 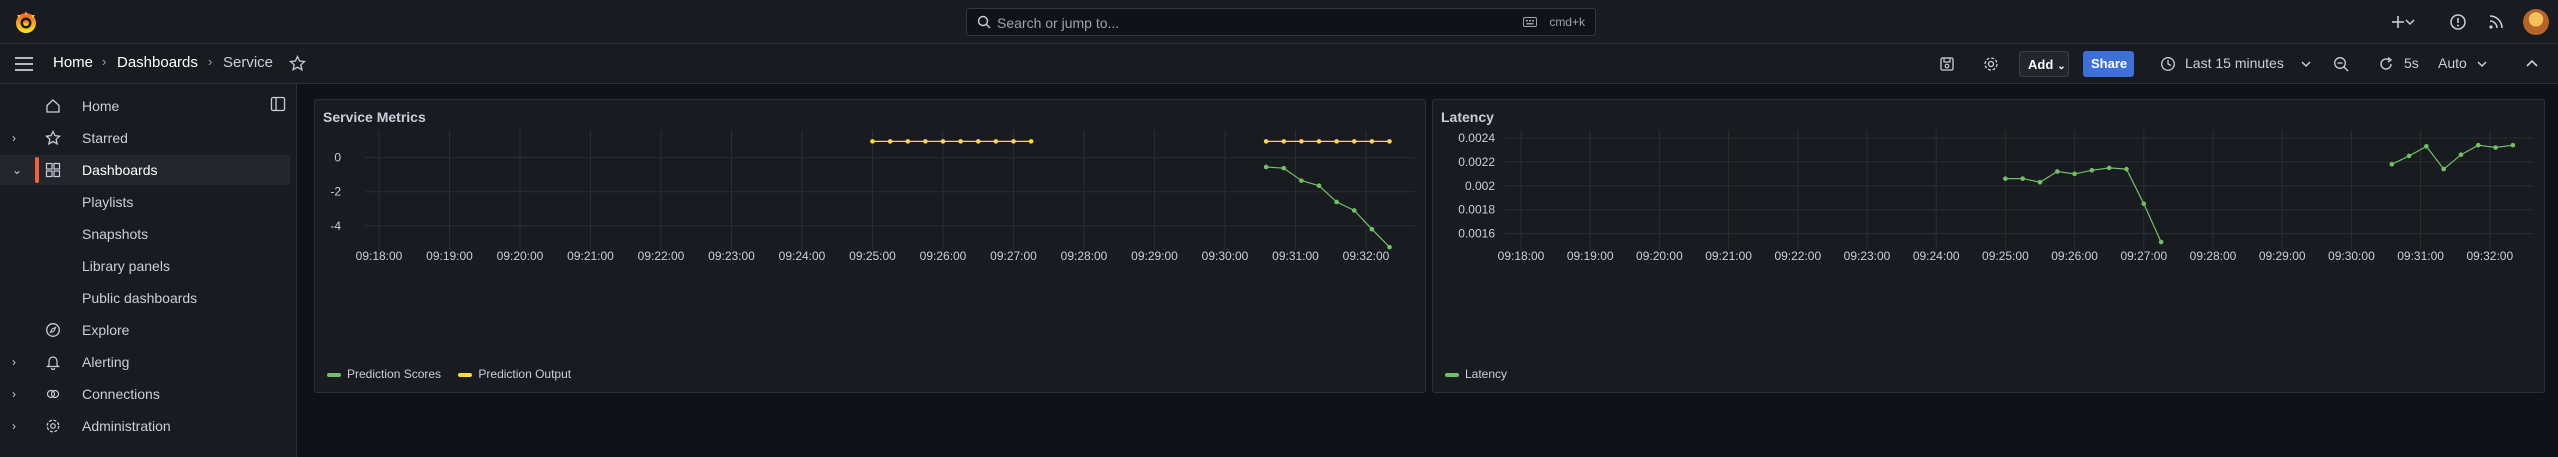 What do you see at coordinates (26, 22) in the screenshot?
I see `grafana-logo-icon` at bounding box center [26, 22].